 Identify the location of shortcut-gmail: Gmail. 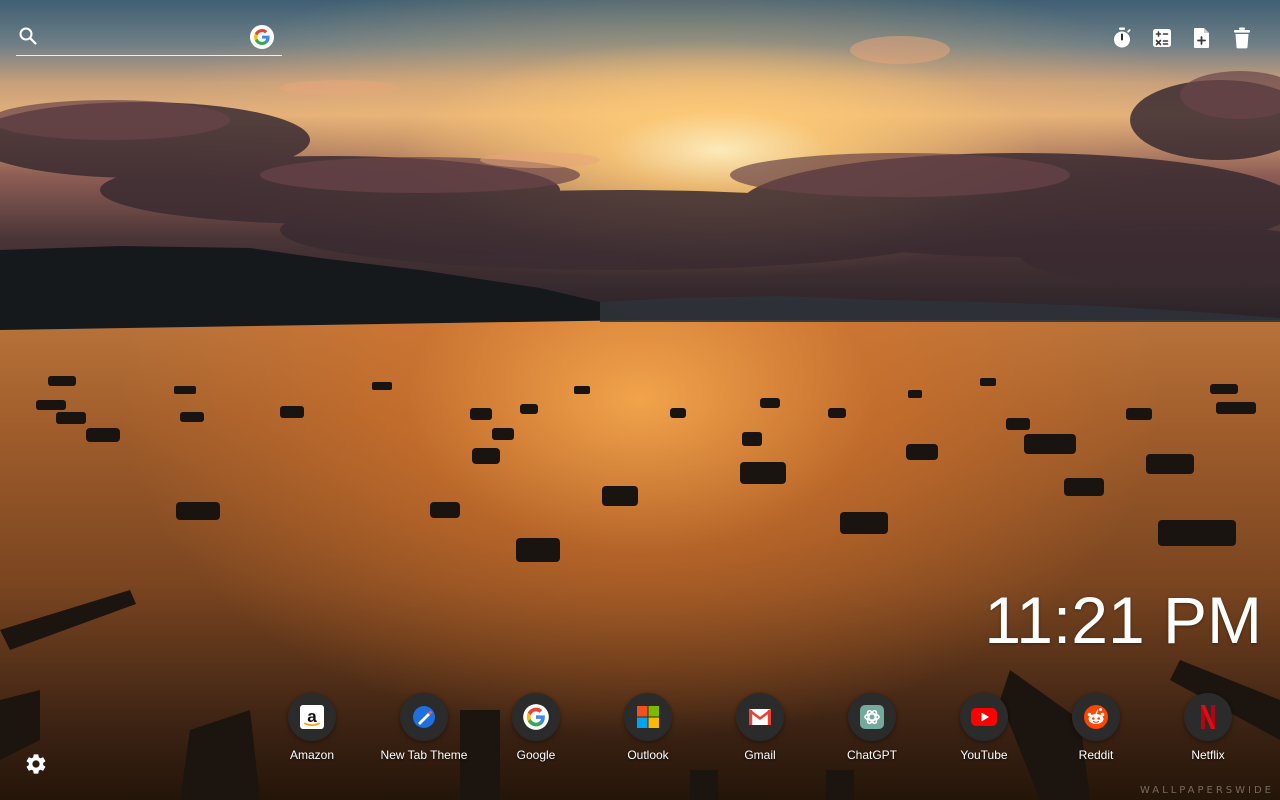
(760, 733).